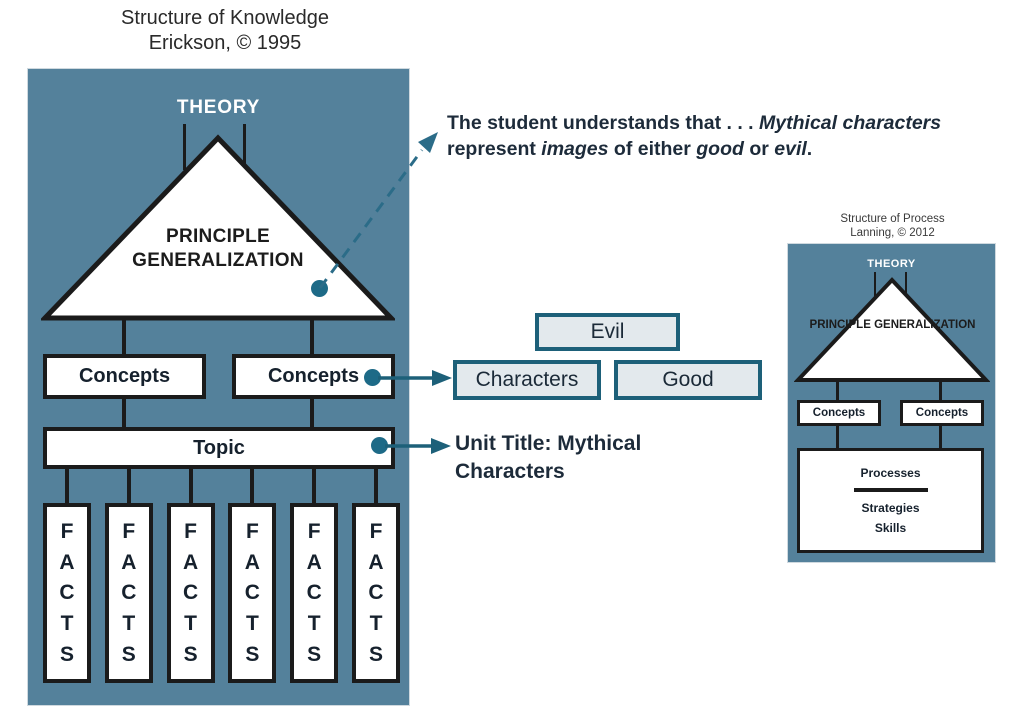 The width and height of the screenshot is (1024, 723). Describe the element at coordinates (312, 337) in the screenshot. I see `connector-triangle-to-concepts-right` at that location.